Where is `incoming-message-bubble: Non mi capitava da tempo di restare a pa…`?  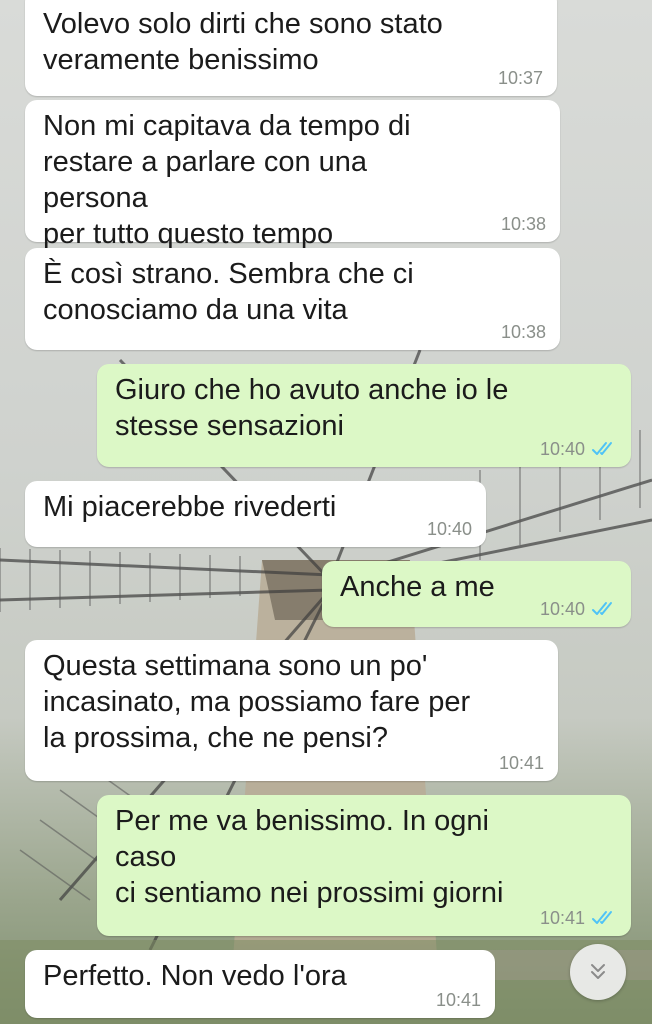
incoming-message-bubble: Non mi capitava da tempo di restare a pa… is located at coordinates (292, 175).